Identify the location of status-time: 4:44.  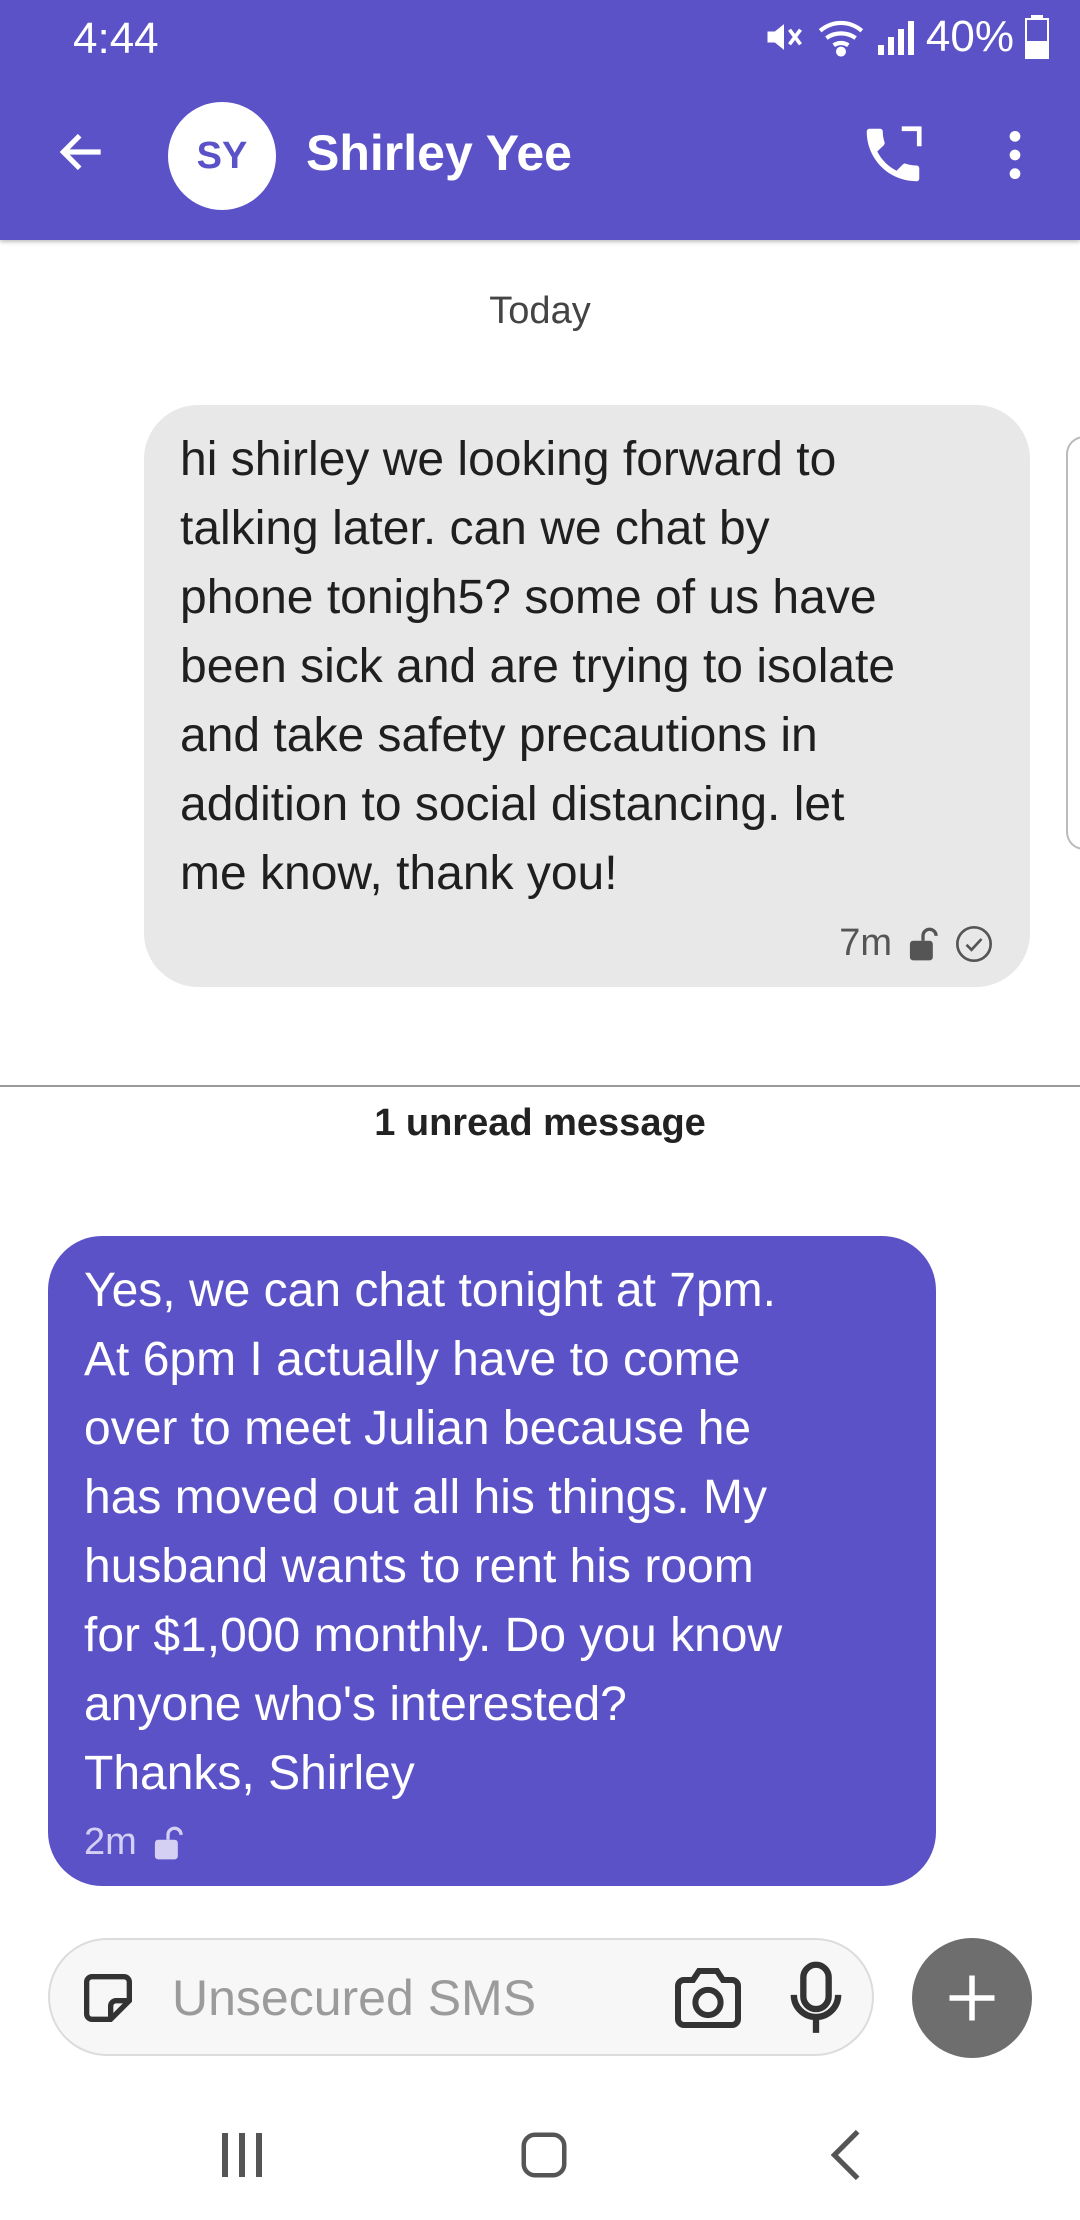
(116, 38).